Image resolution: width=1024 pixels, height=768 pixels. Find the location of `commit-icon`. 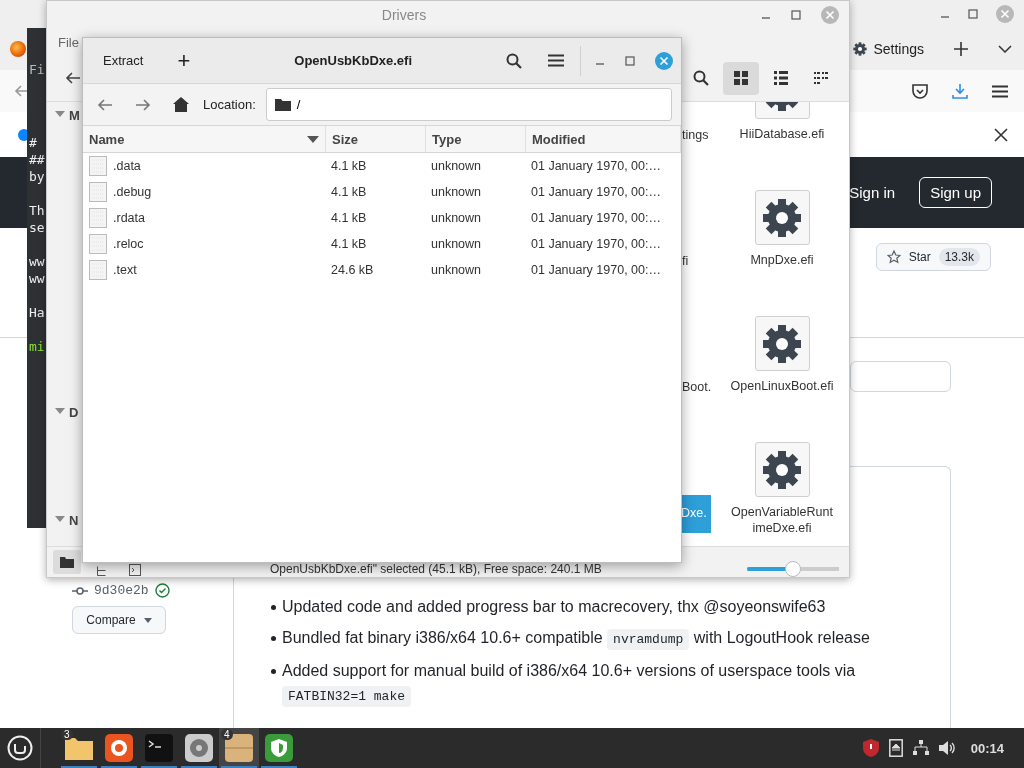

commit-icon is located at coordinates (80, 590).